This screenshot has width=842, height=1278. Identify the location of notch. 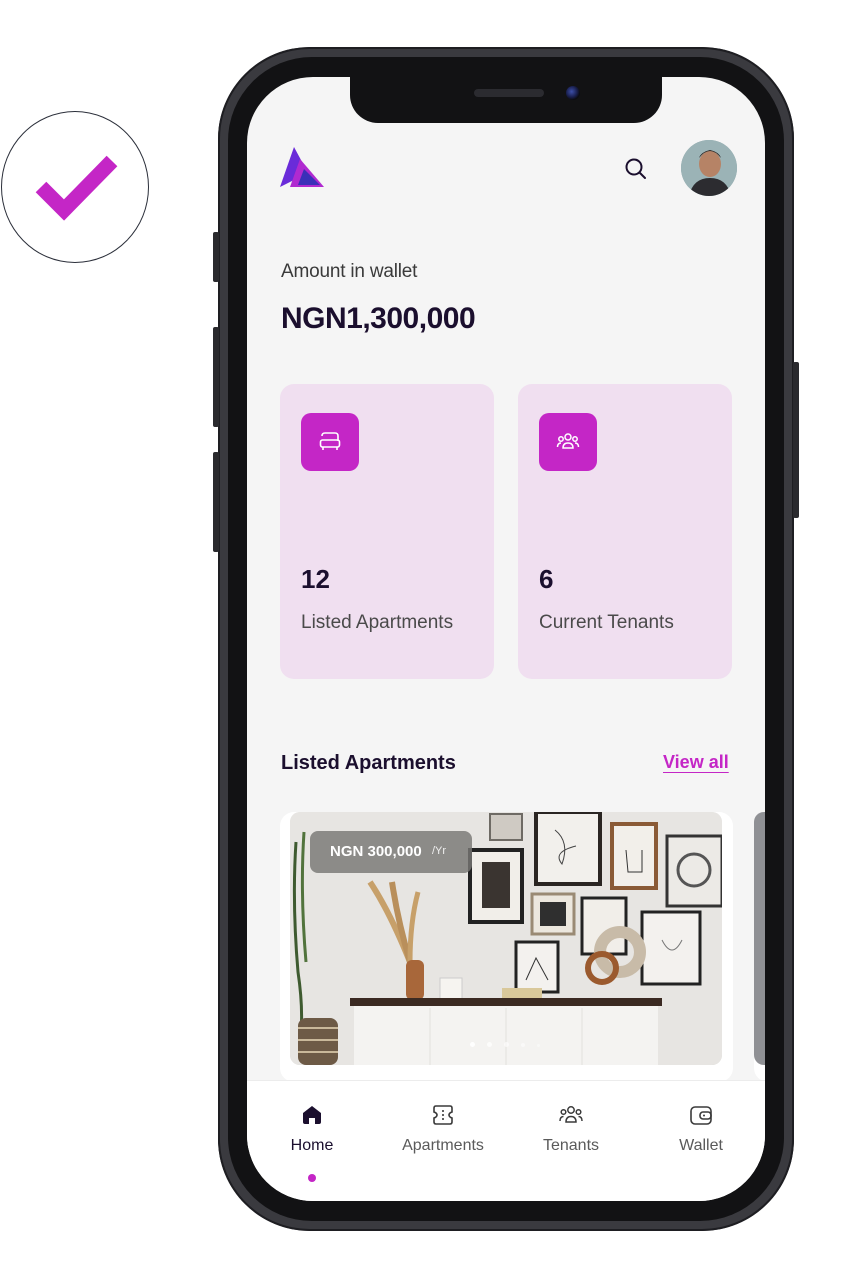
(506, 100).